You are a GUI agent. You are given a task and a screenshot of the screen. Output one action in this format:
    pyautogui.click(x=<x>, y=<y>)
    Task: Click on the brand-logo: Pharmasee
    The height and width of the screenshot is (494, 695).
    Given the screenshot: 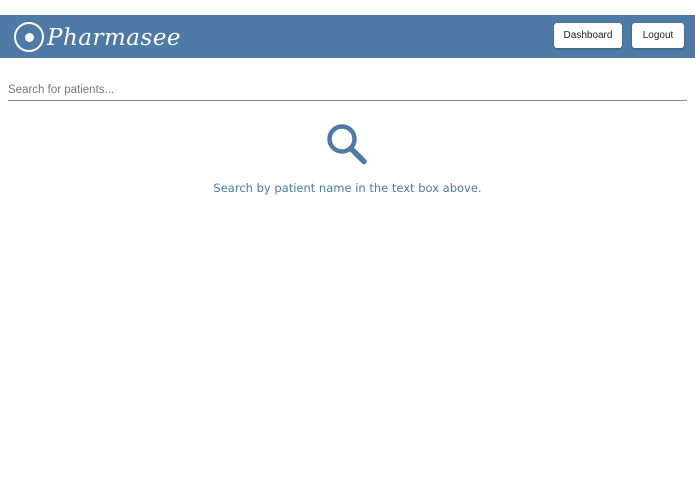 What is the action you would take?
    pyautogui.click(x=97, y=37)
    